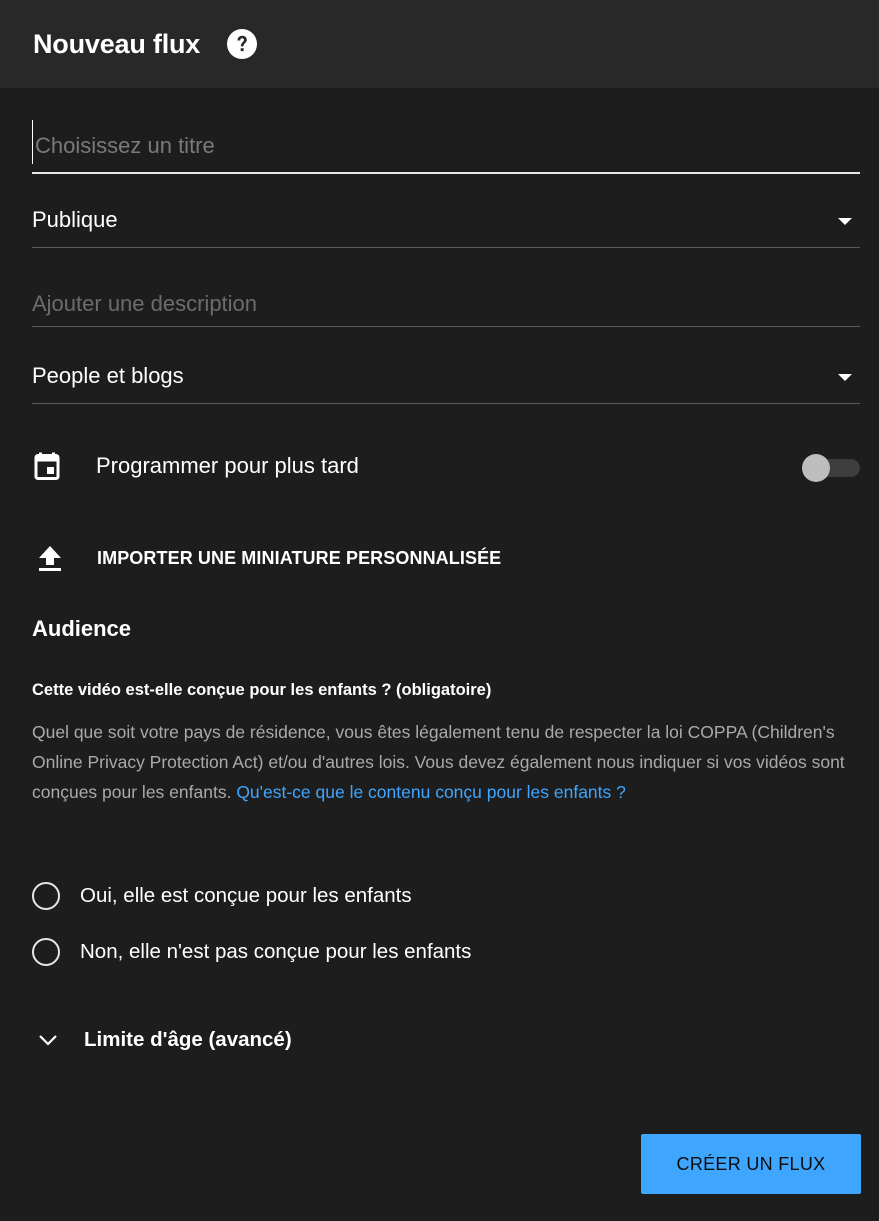  What do you see at coordinates (246, 895) in the screenshot?
I see `radio-yes-label: Oui, elle est conçue pour les enfants` at bounding box center [246, 895].